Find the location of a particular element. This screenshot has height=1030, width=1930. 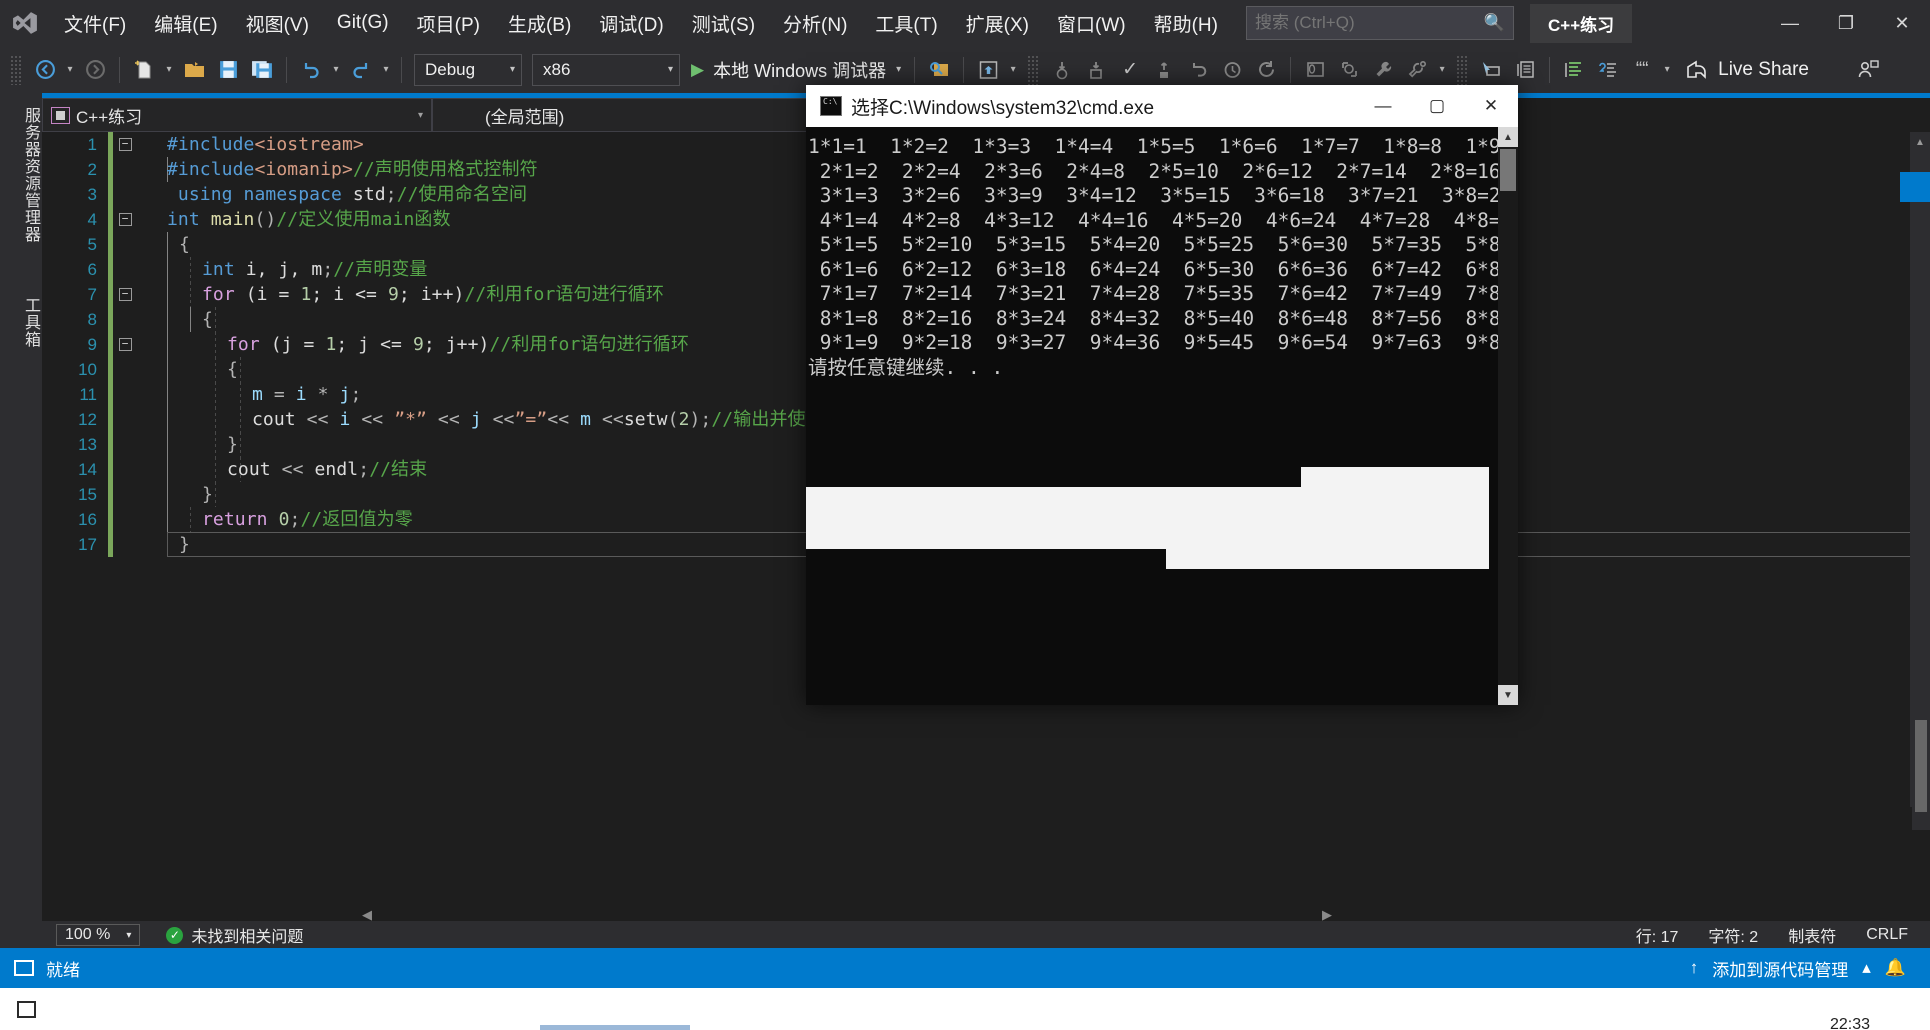

quick-search-box: 🔍 is located at coordinates (1379, 23).